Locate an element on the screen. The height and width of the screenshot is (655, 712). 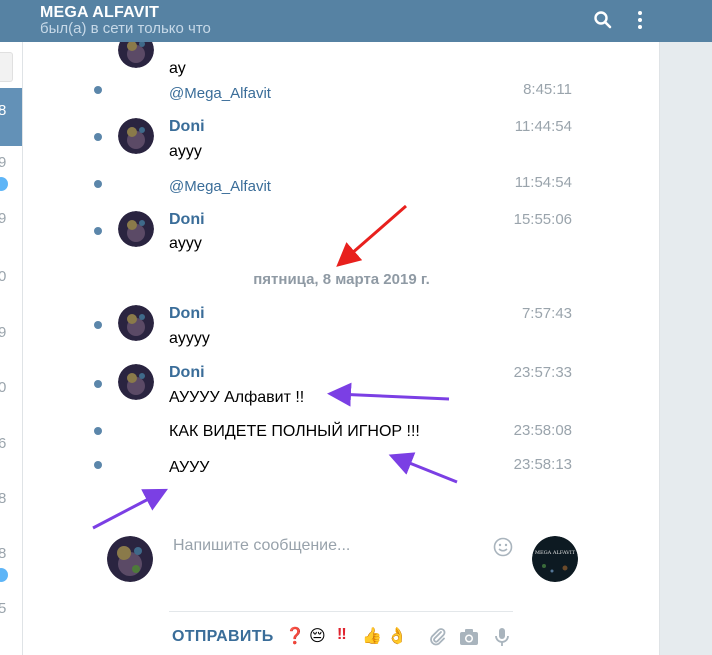
microphone-icon is located at coordinates (502, 637).